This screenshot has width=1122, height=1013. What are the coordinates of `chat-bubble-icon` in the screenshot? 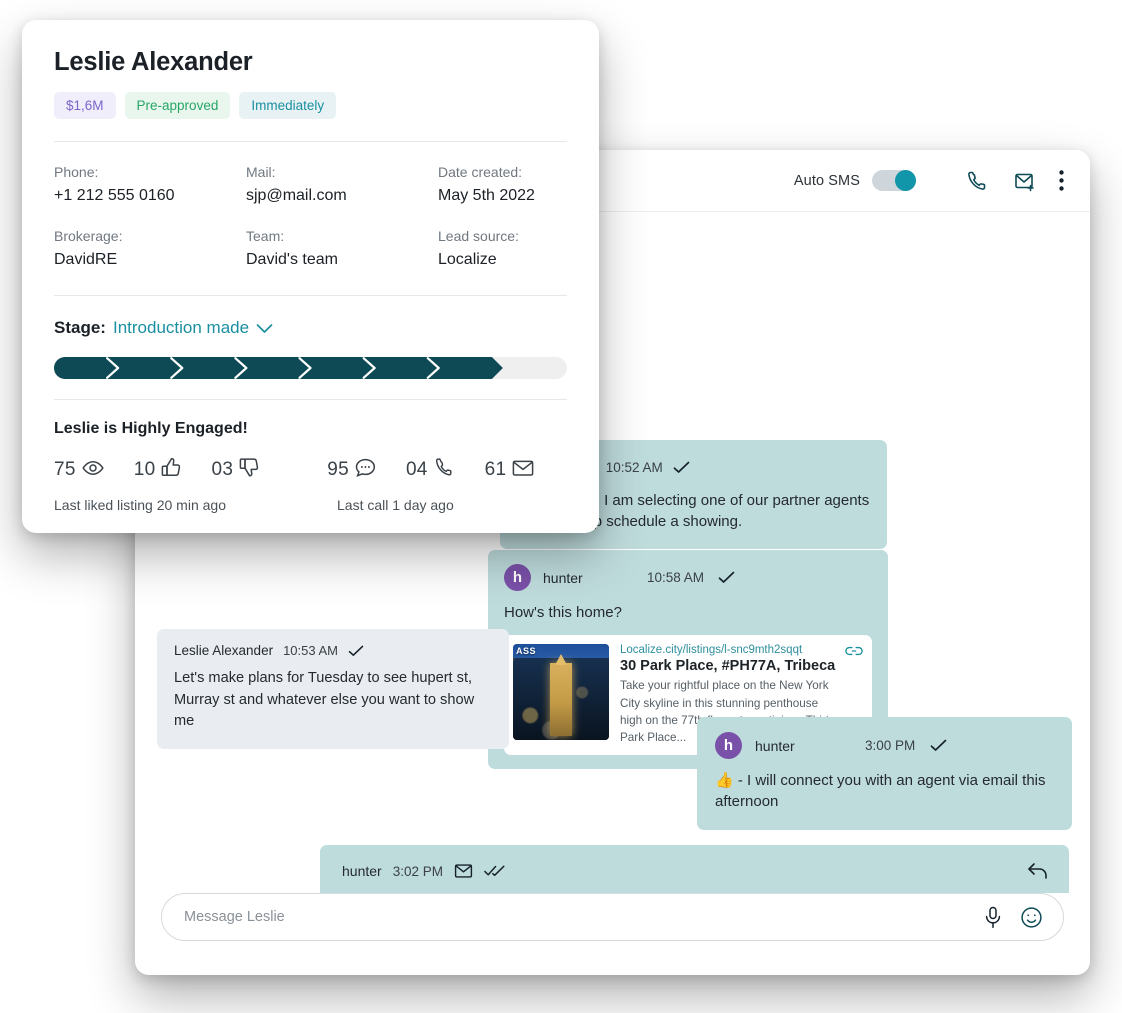 It's located at (365, 470).